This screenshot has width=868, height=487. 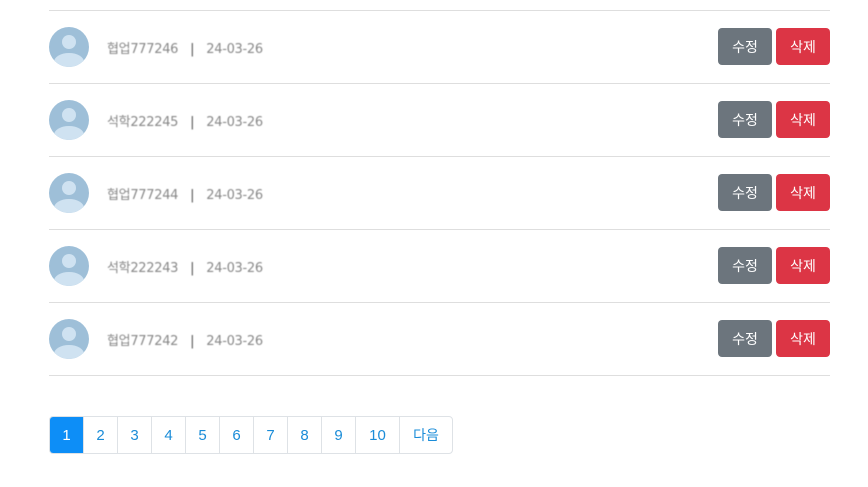 I want to click on comment-meta: 협업777242 | 24-03-26, so click(x=185, y=339).